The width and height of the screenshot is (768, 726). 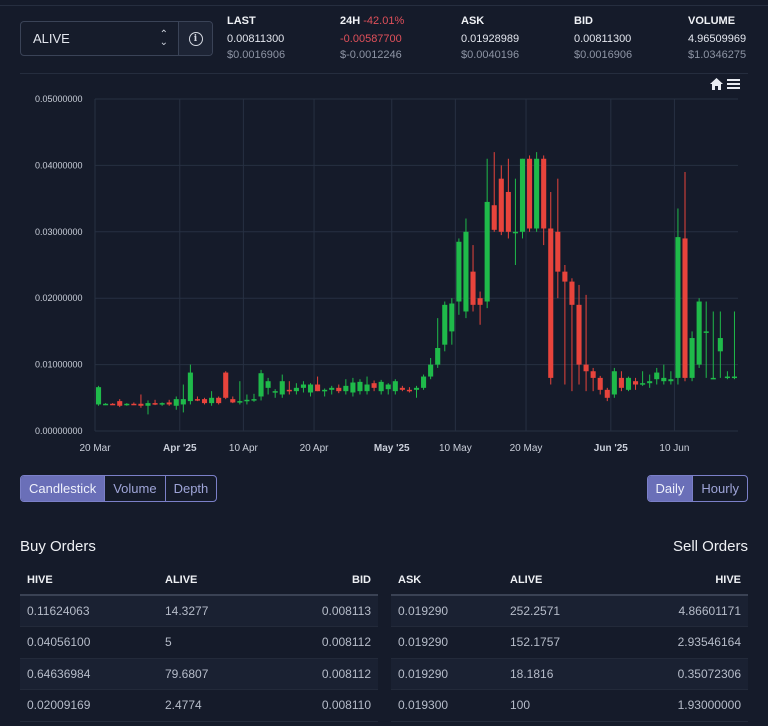 I want to click on stat-value: 0.01928989, so click(x=490, y=39).